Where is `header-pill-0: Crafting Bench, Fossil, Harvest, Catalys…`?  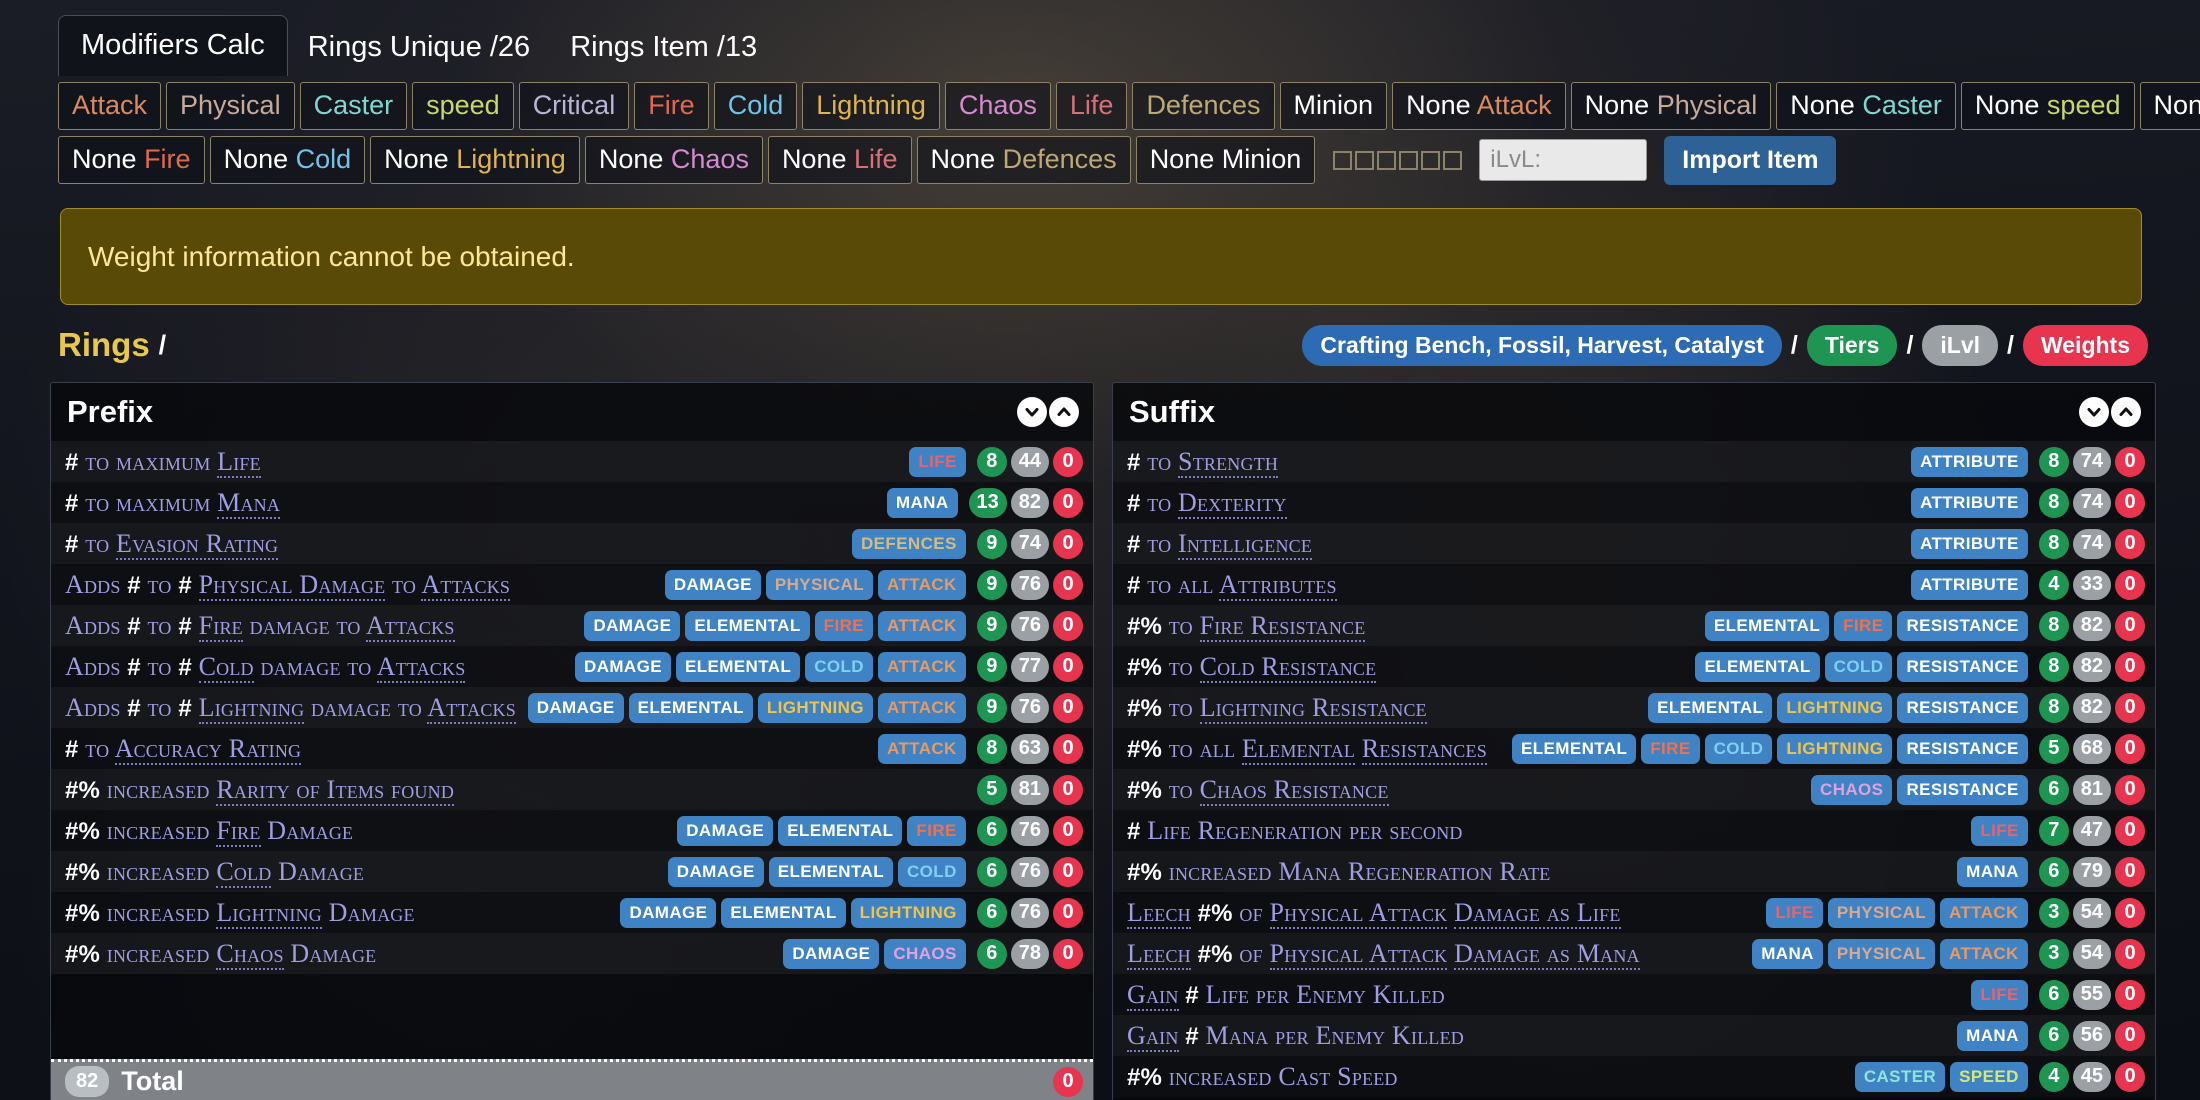 header-pill-0: Crafting Bench, Fossil, Harvest, Catalys… is located at coordinates (1542, 345).